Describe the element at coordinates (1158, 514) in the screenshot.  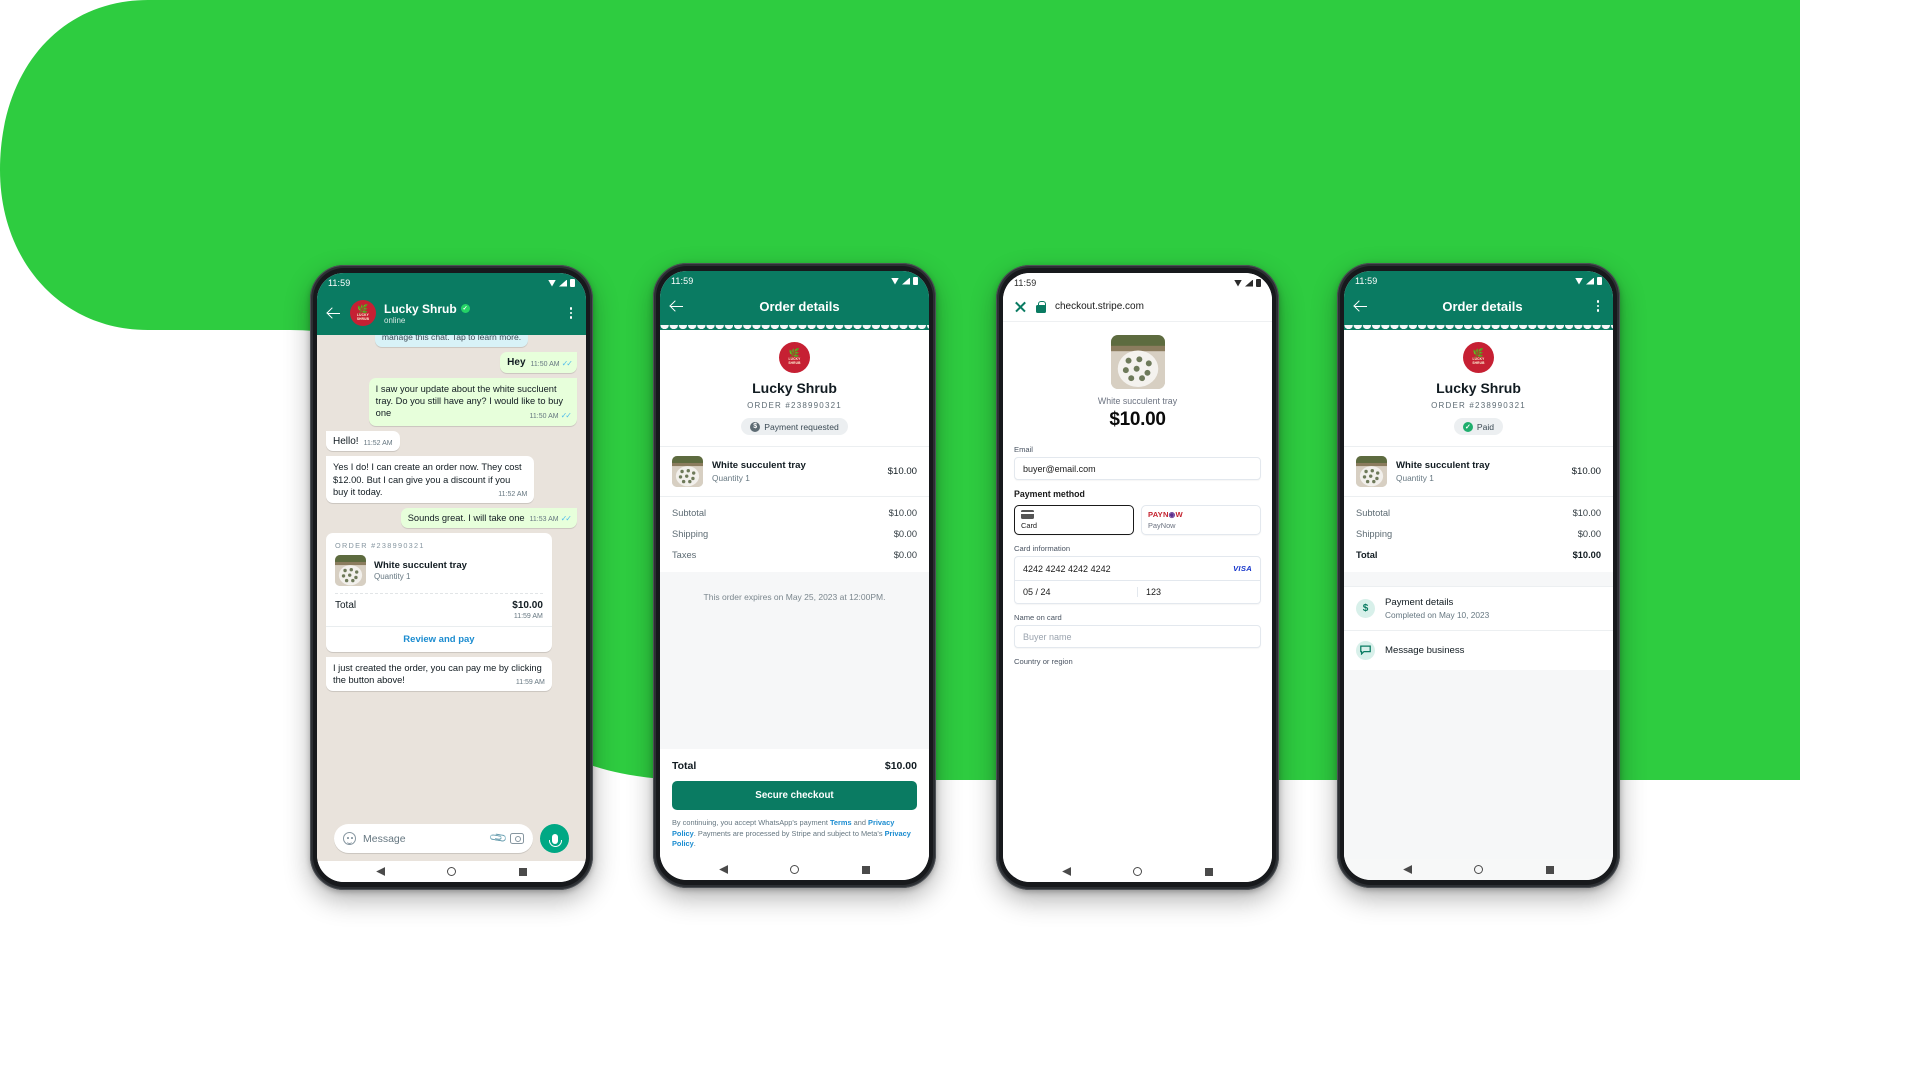
I see `paynow-brand-part1: PAYN` at that location.